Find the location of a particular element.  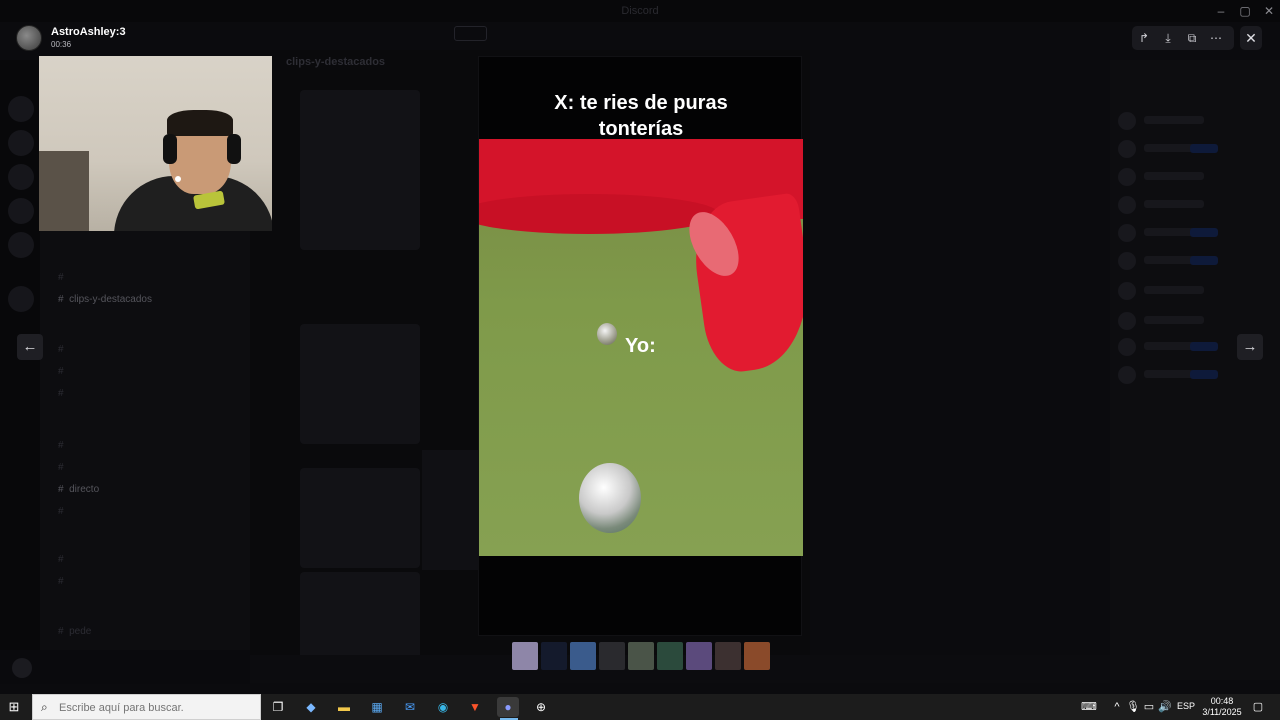

network-icon: ▭ is located at coordinates (1149, 707).